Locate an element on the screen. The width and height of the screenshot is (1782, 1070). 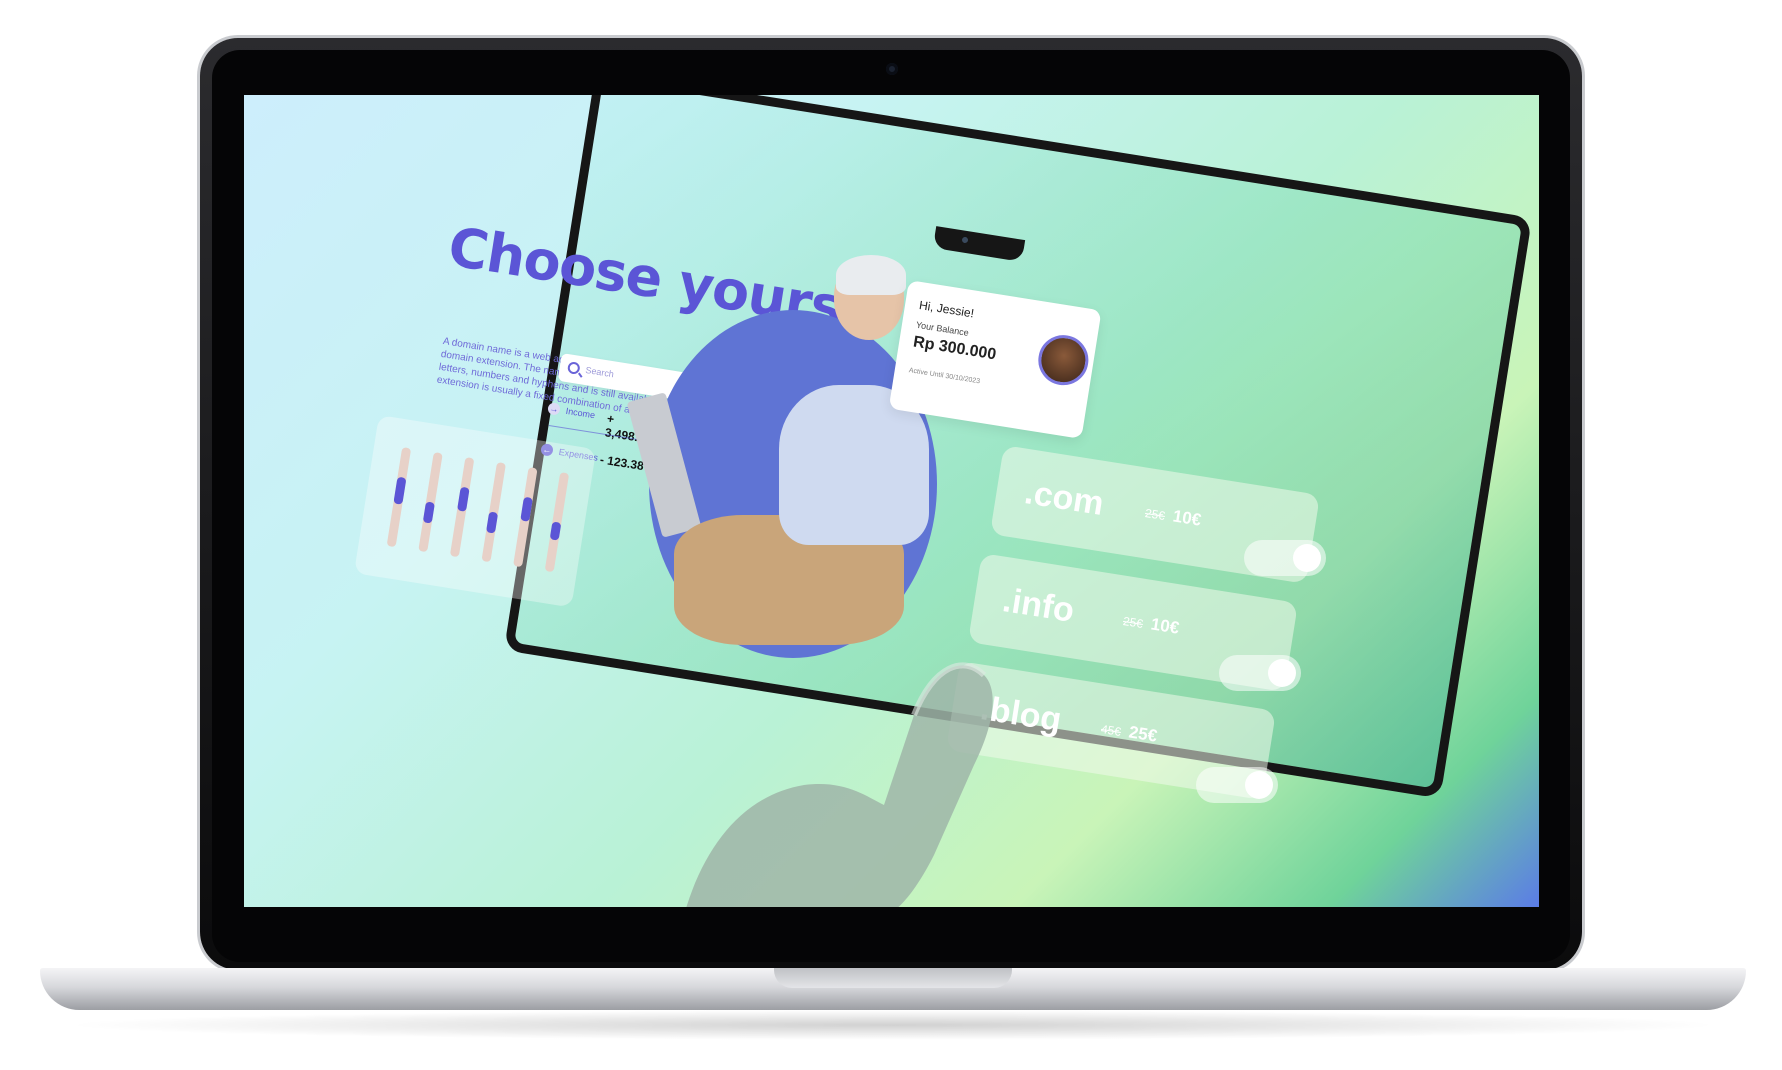
search-icon is located at coordinates (573, 368).